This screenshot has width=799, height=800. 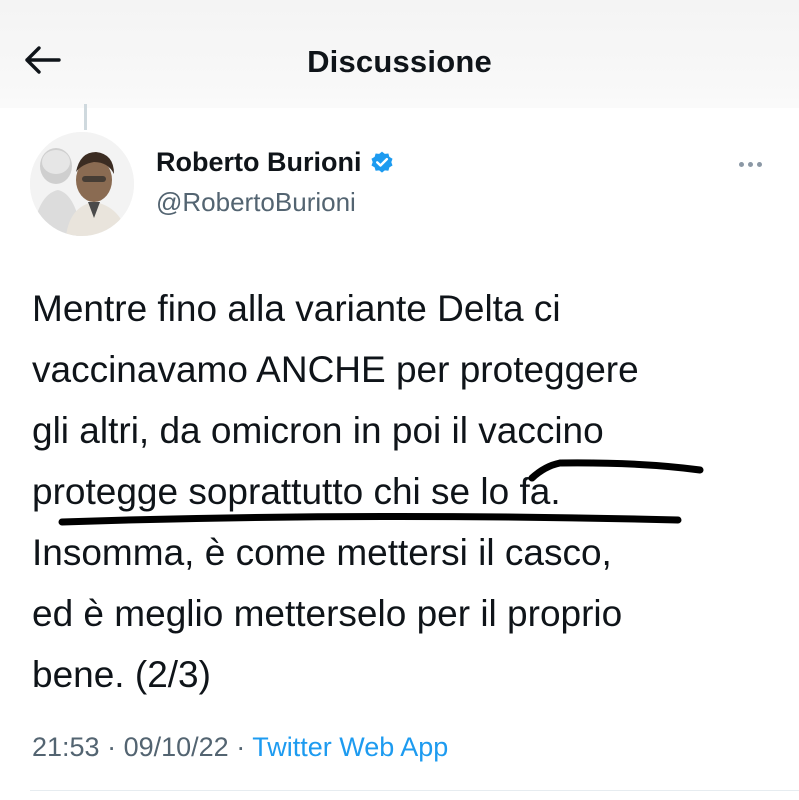 I want to click on tweet-source-link: Twitter Web App, so click(x=350, y=747).